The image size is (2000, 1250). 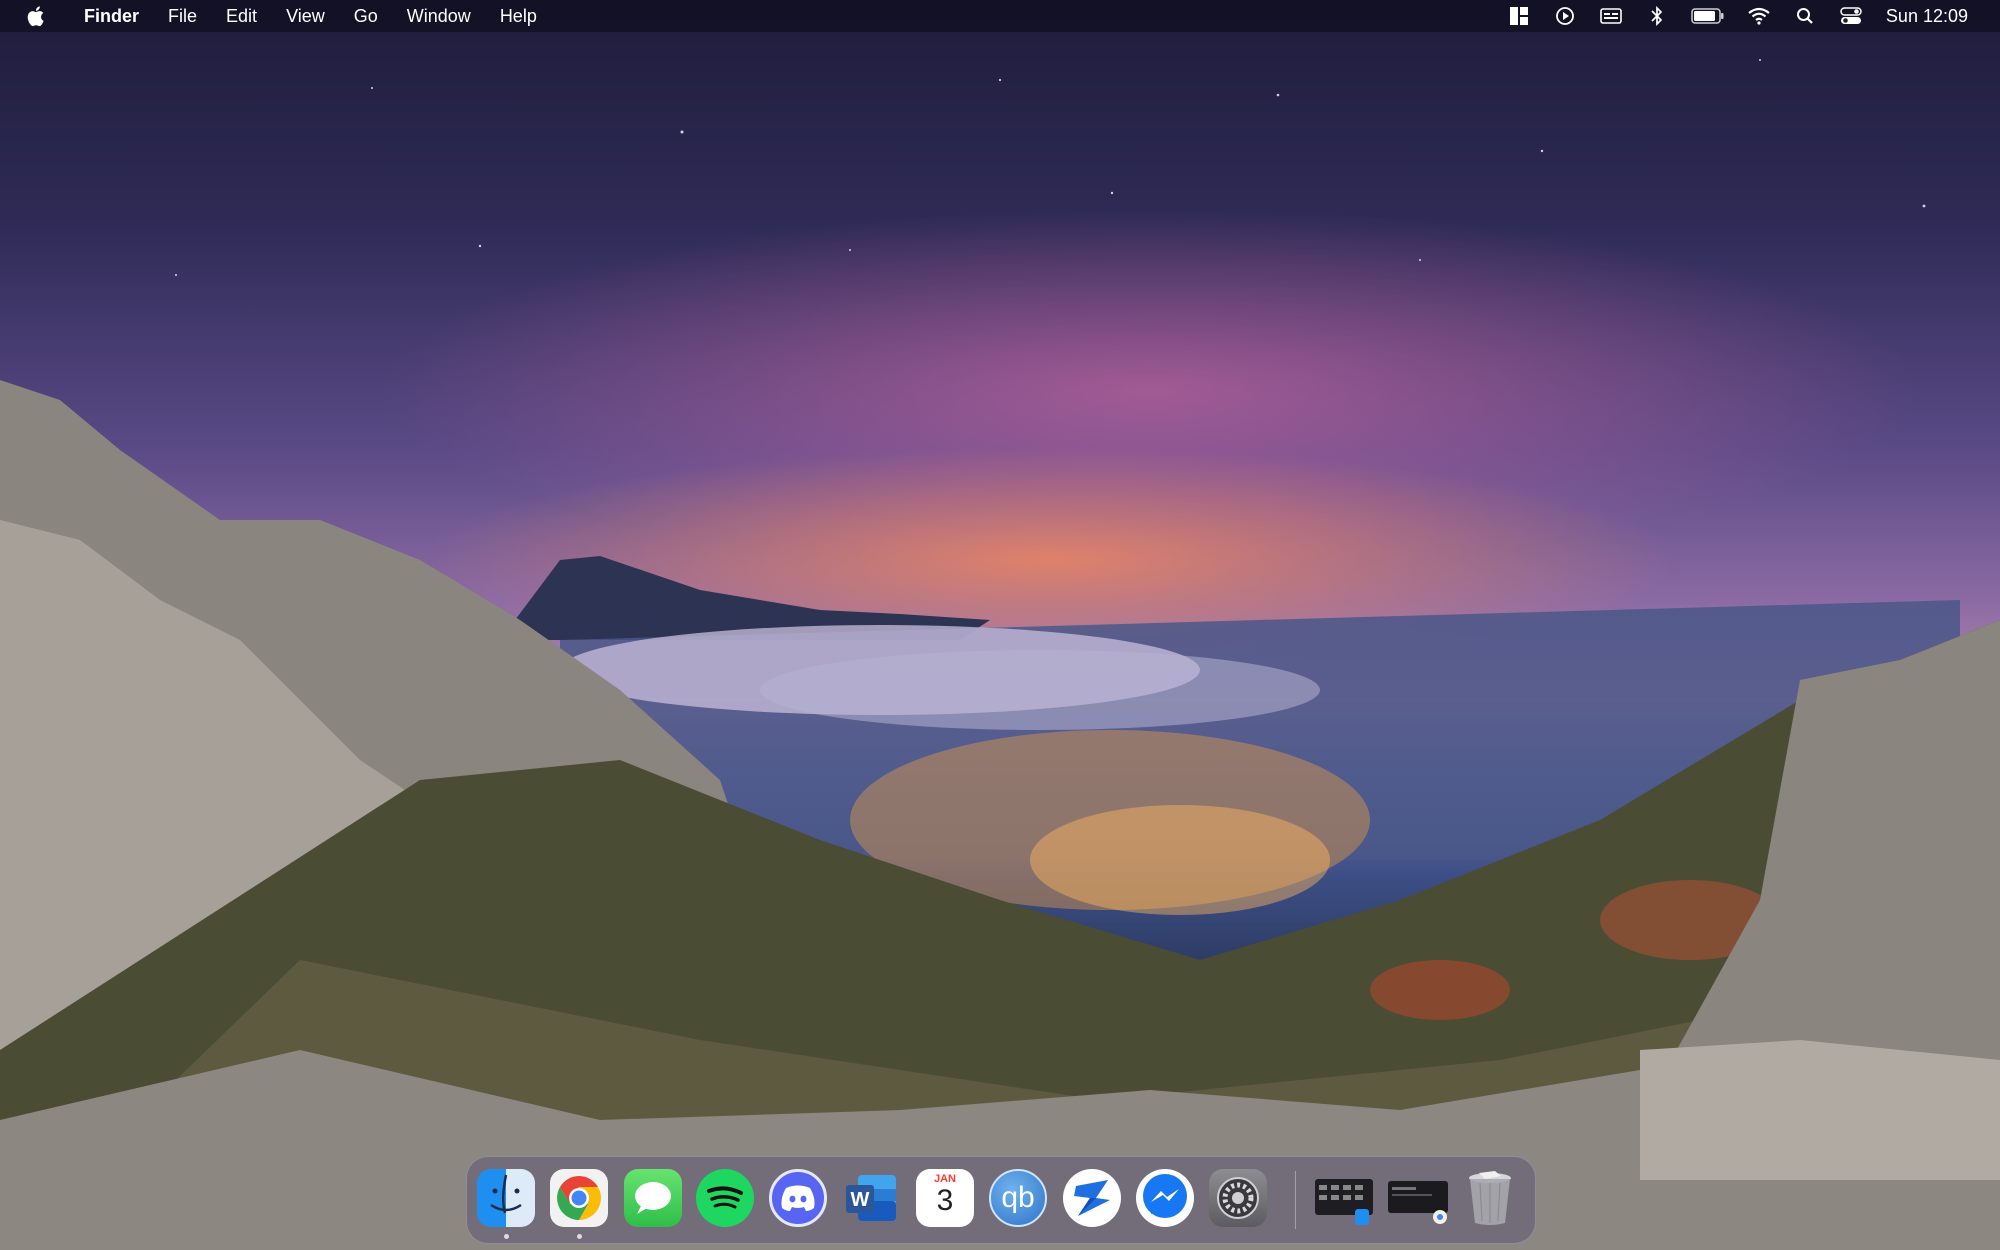 What do you see at coordinates (1565, 16) in the screenshot?
I see `play-circle-icon` at bounding box center [1565, 16].